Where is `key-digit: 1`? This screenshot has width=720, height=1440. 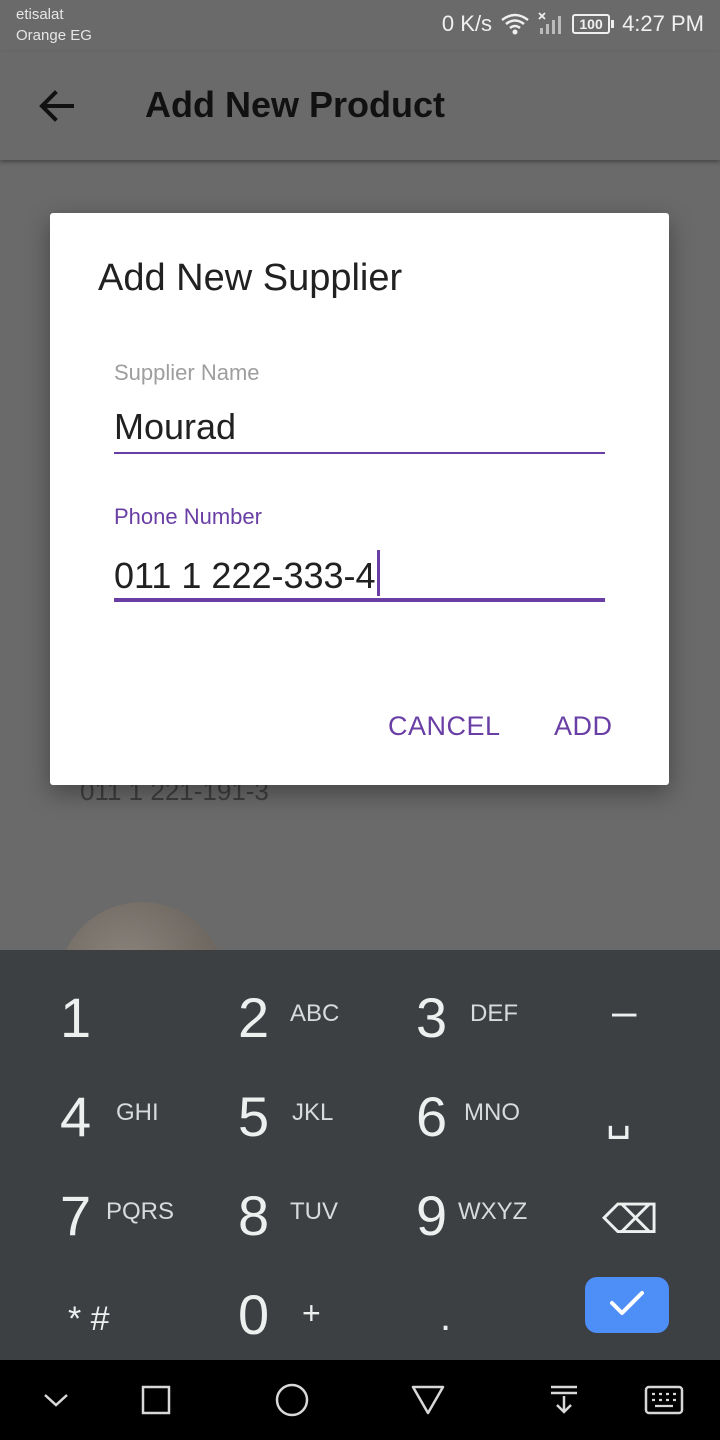 key-digit: 1 is located at coordinates (76, 1017).